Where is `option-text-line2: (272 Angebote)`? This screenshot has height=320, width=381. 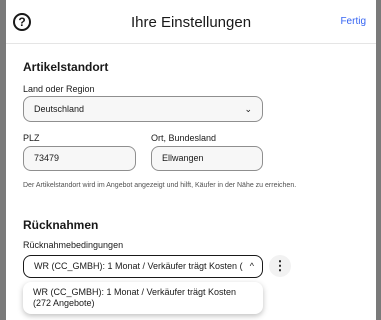 option-text-line2: (272 Angebote) is located at coordinates (64, 303).